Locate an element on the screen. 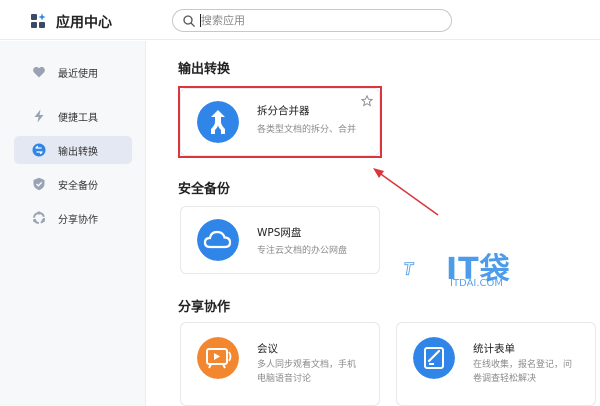 This screenshot has width=600, height=406. heart-icon is located at coordinates (39, 72).